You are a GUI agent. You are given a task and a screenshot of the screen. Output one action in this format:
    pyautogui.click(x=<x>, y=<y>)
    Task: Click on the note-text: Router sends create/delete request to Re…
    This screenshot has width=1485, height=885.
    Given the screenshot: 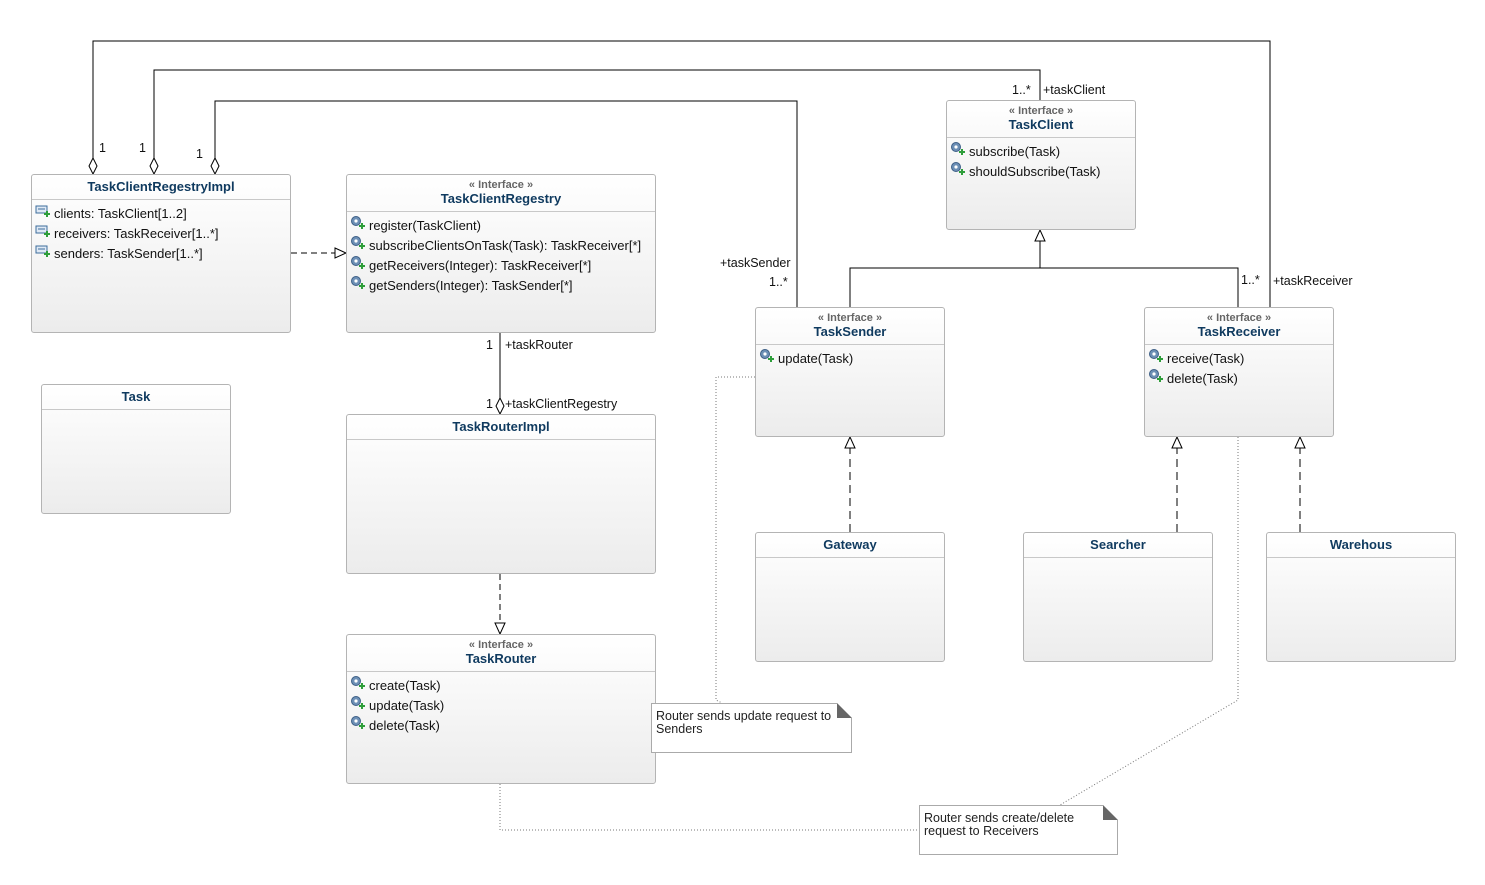 What is the action you would take?
    pyautogui.click(x=999, y=824)
    